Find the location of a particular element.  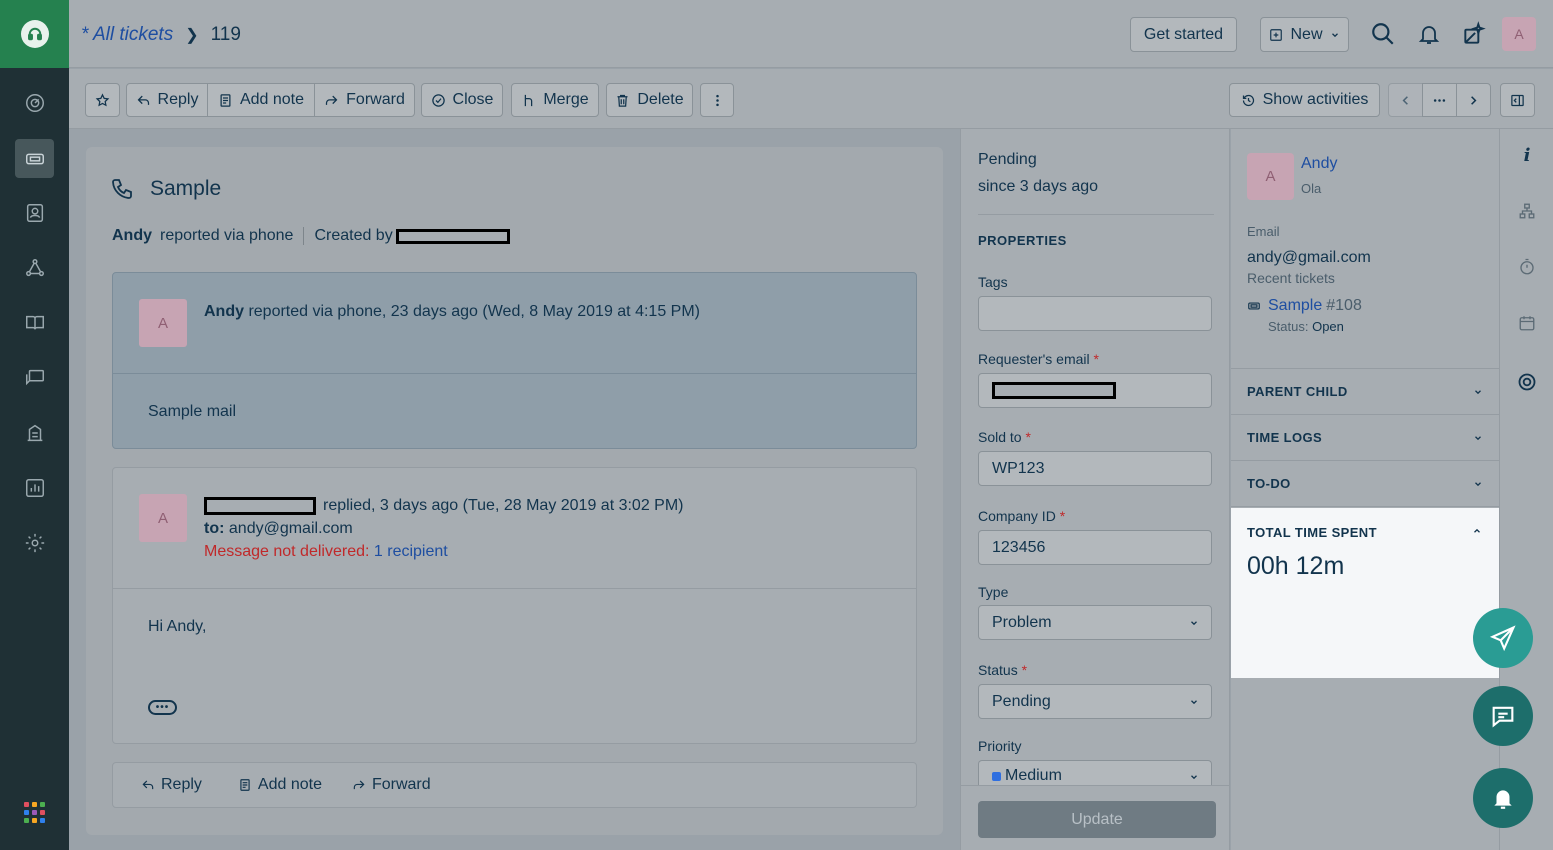

add-note-button: Add note is located at coordinates (261, 100).